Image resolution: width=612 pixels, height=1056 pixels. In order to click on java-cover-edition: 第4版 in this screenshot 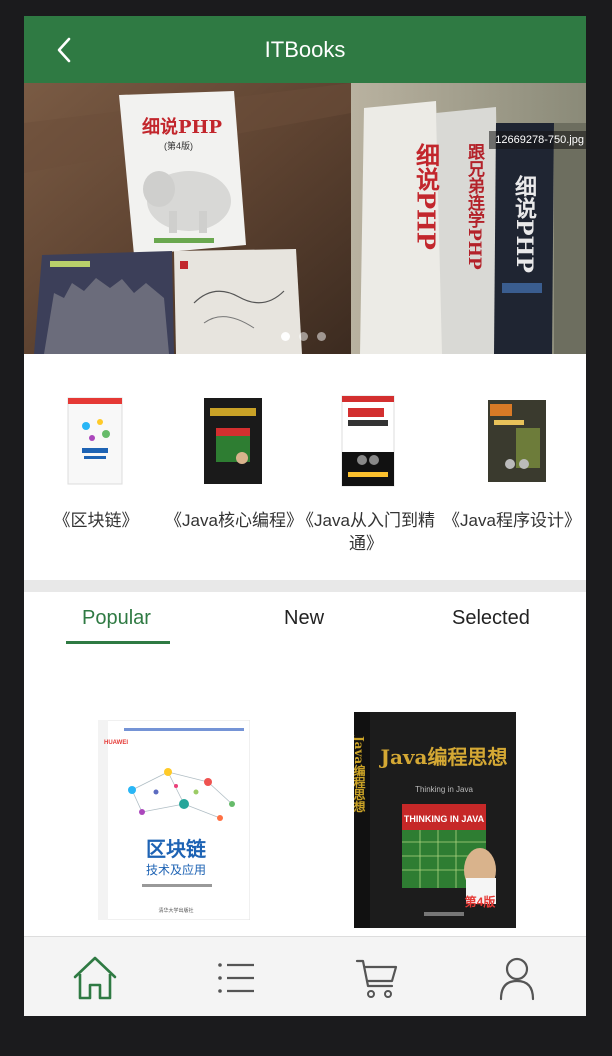, I will do `click(480, 901)`.